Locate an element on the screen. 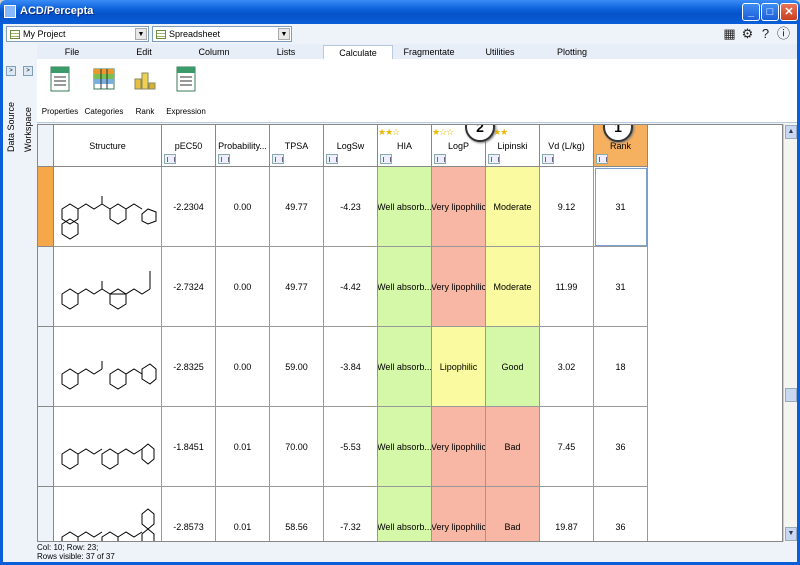  menu-utilities: Utilities is located at coordinates (500, 52).